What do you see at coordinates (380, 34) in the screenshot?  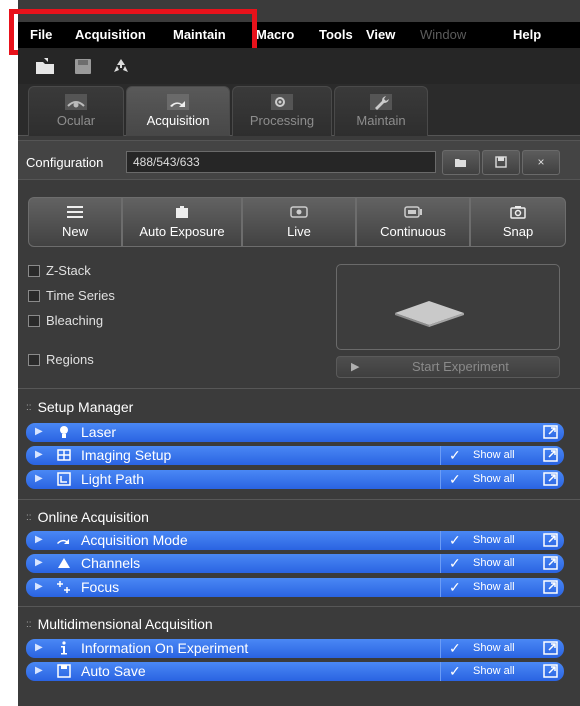 I see `menu-view: View` at bounding box center [380, 34].